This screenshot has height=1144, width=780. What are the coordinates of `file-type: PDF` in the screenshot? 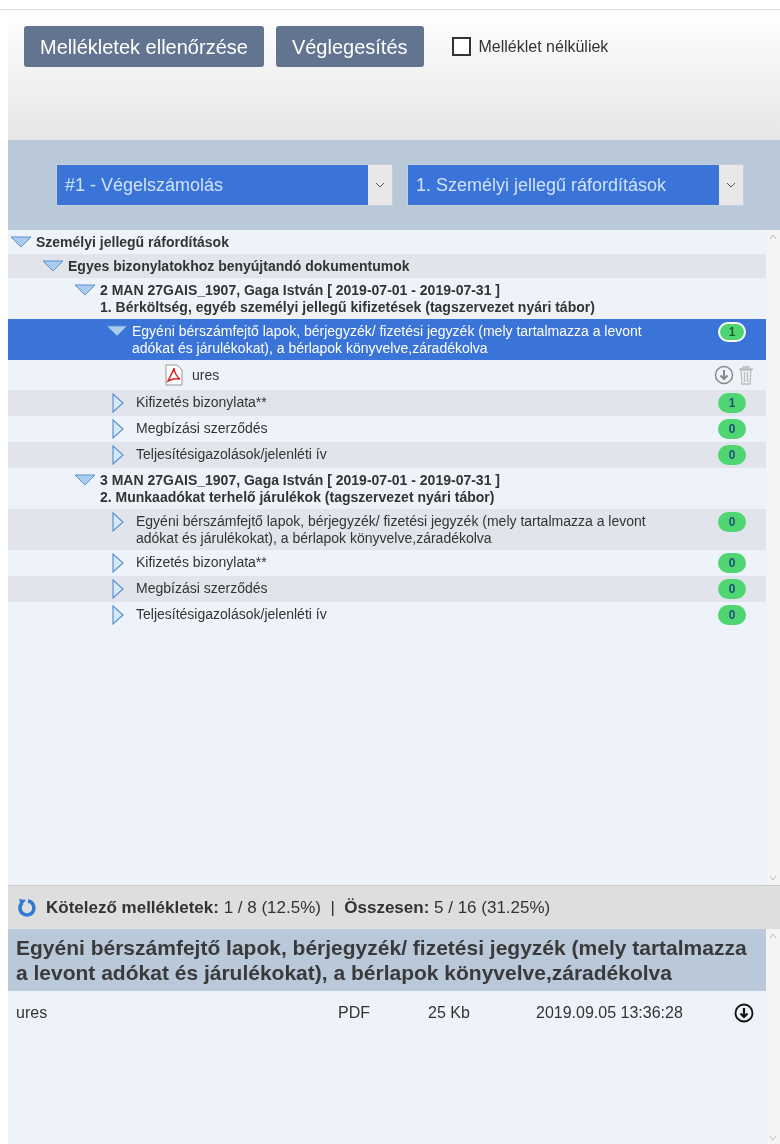 It's located at (354, 1013).